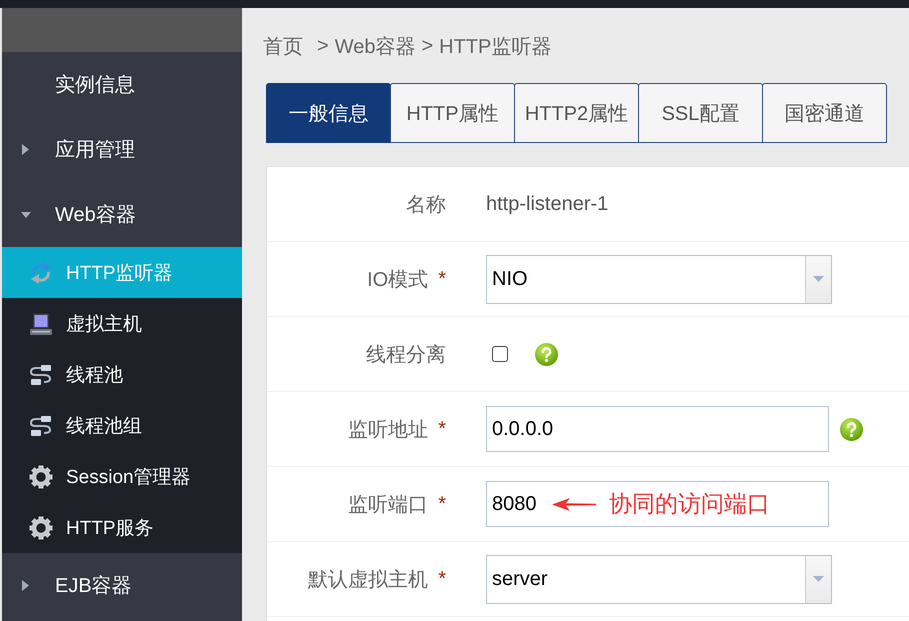 This screenshot has width=909, height=621. What do you see at coordinates (41, 323) in the screenshot?
I see `monitor-icon` at bounding box center [41, 323].